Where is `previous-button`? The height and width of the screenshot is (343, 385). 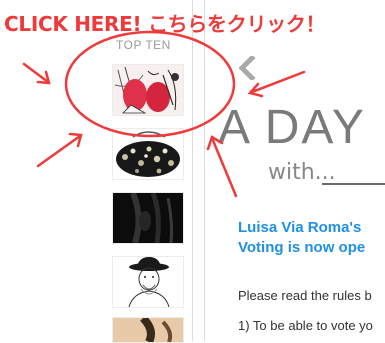
previous-button is located at coordinates (249, 68).